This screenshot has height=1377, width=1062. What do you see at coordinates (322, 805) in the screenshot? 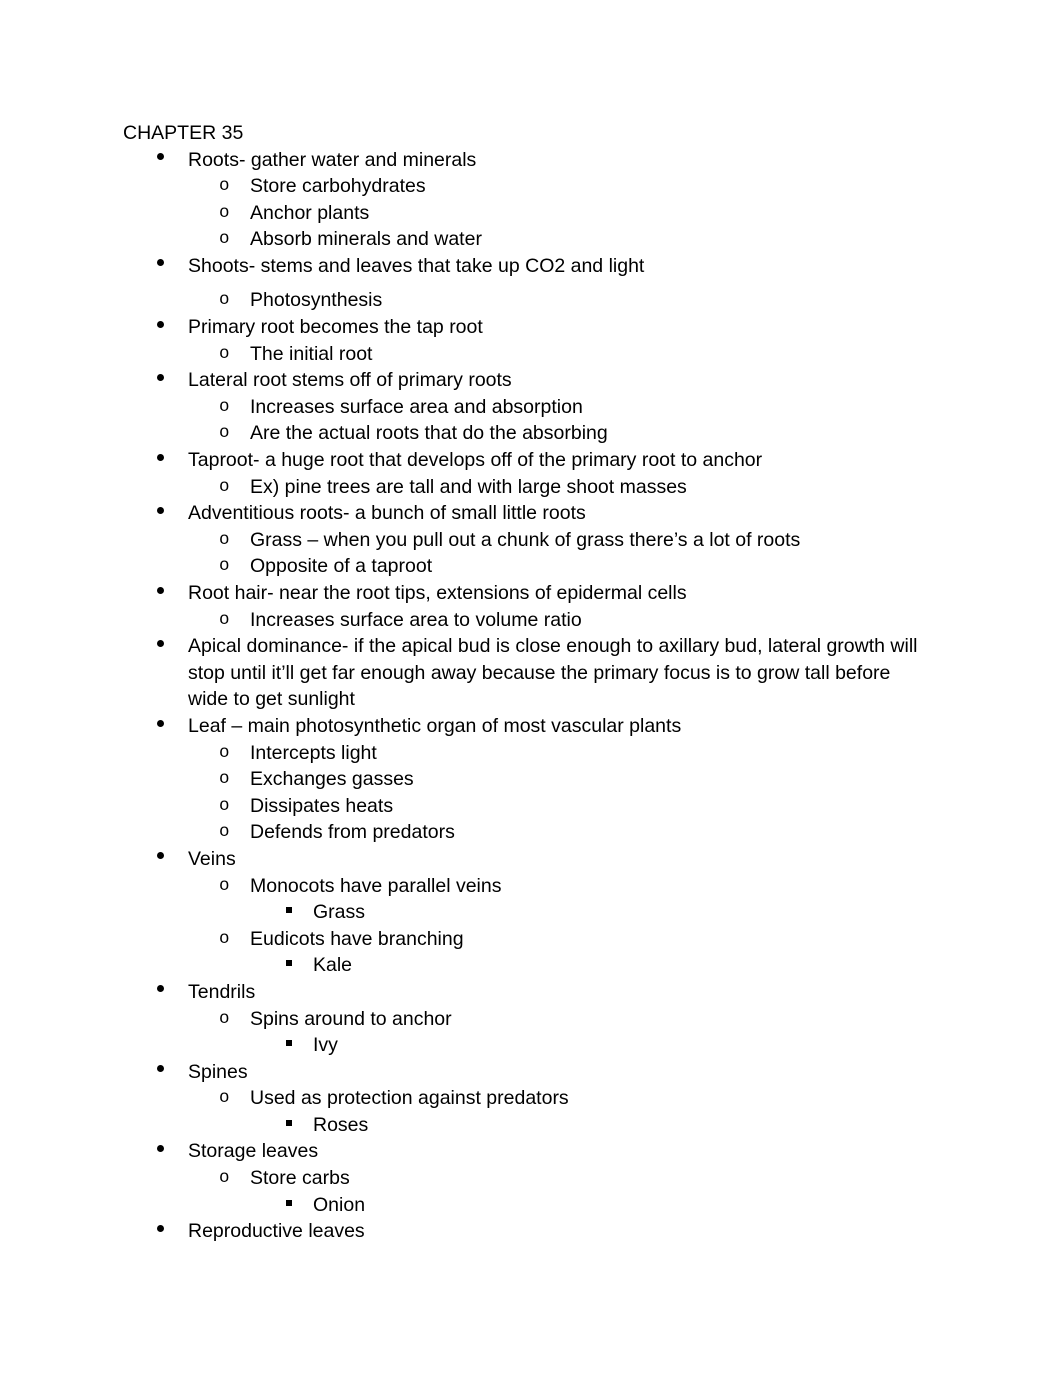
I see `outline-item-label: Dissipates heats` at bounding box center [322, 805].